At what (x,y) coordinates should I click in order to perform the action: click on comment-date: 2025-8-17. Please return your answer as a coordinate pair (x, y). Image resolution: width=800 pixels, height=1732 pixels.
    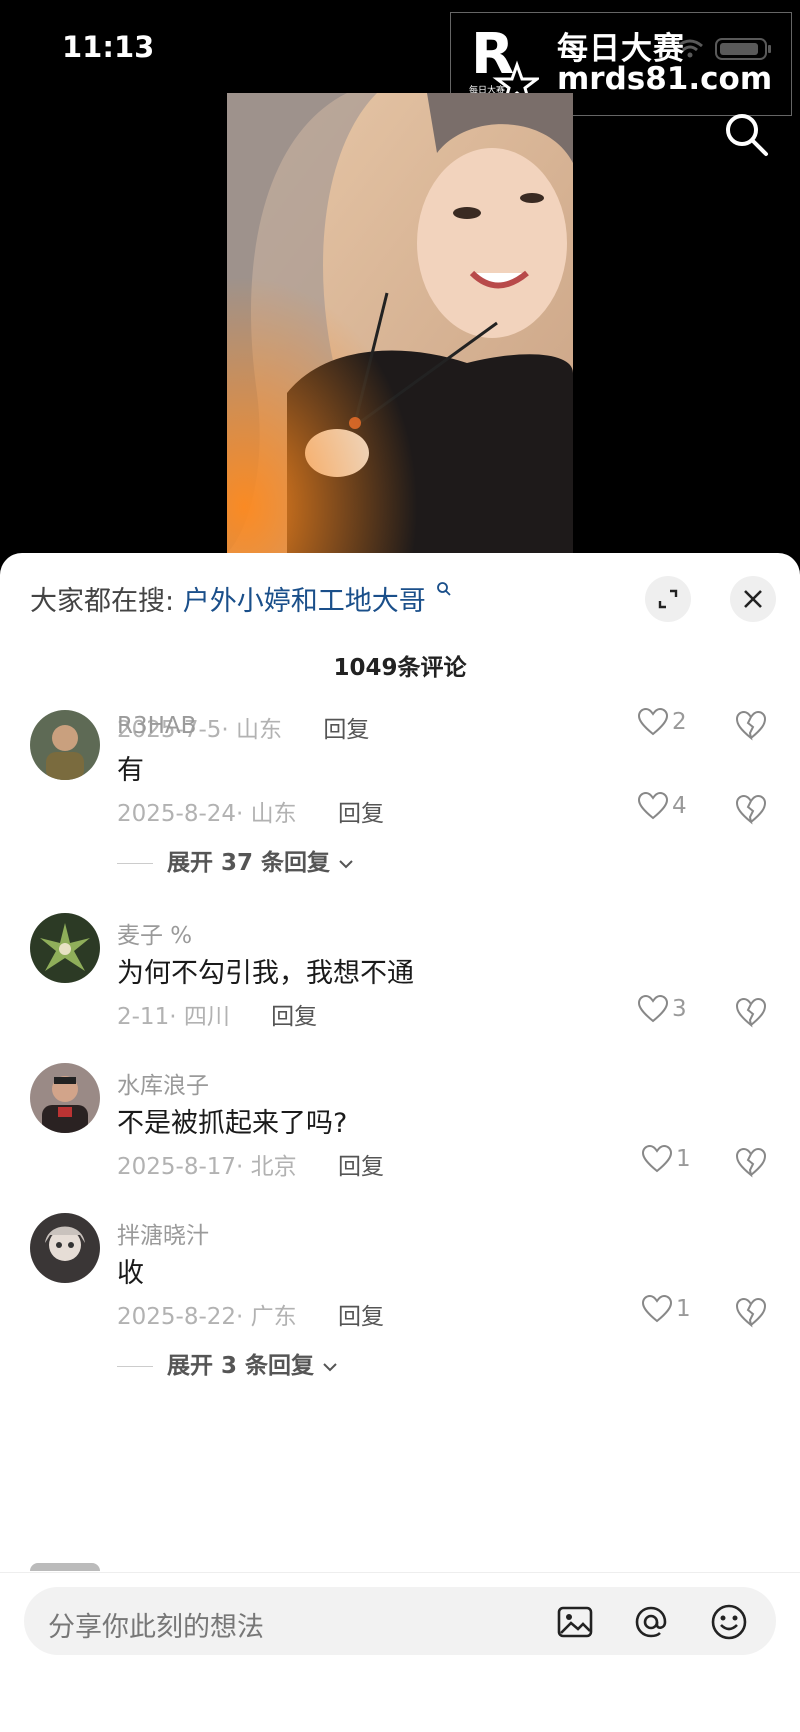
    Looking at the image, I should click on (177, 1167).